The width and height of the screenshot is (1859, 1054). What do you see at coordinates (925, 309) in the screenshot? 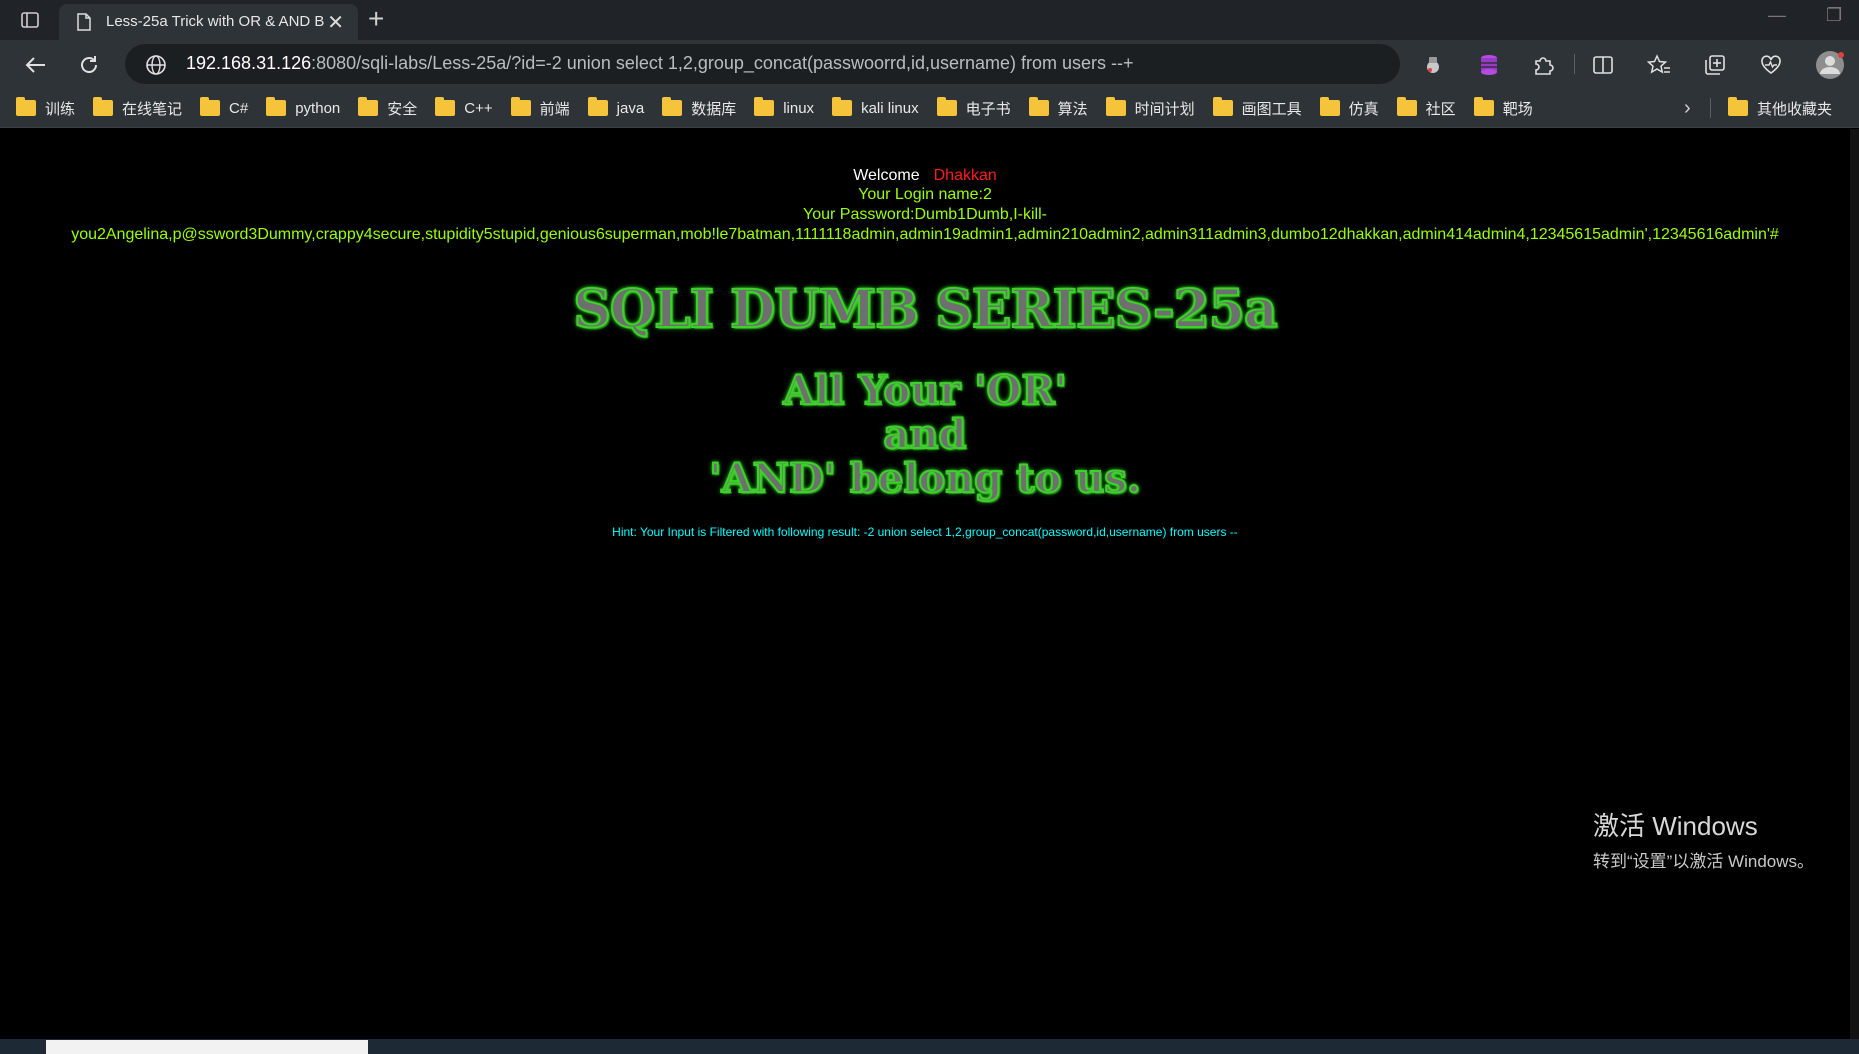
I see `series-title: SQLI DUMB SERIES-25a` at bounding box center [925, 309].